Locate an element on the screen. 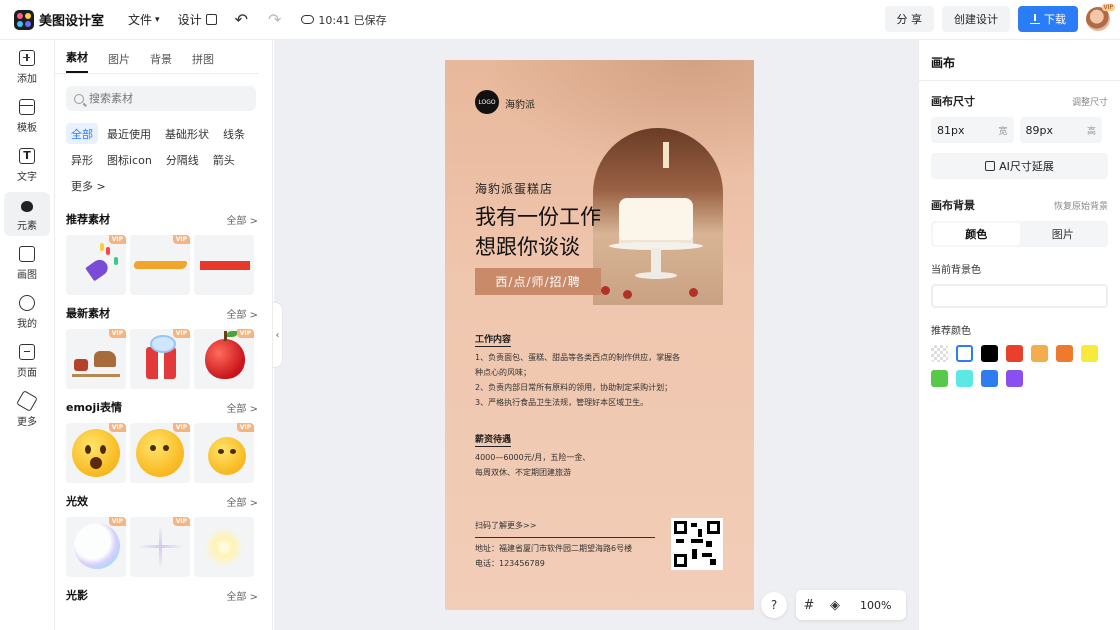 The height and width of the screenshot is (630, 1120). tab-images: 图片 is located at coordinates (119, 62).